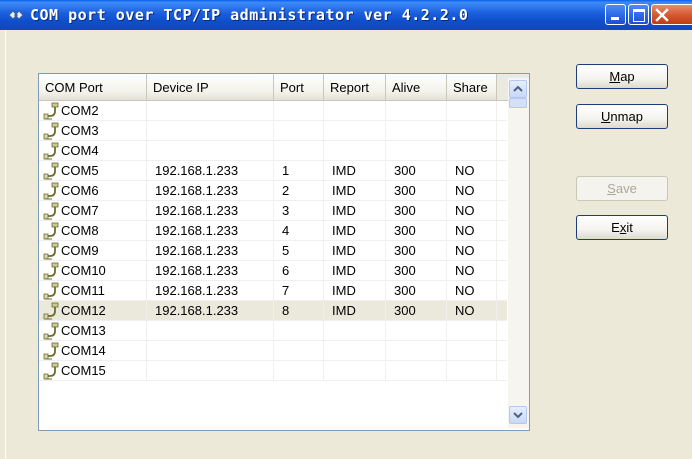 Image resolution: width=692 pixels, height=459 pixels. What do you see at coordinates (615, 14) in the screenshot?
I see `minimize-button` at bounding box center [615, 14].